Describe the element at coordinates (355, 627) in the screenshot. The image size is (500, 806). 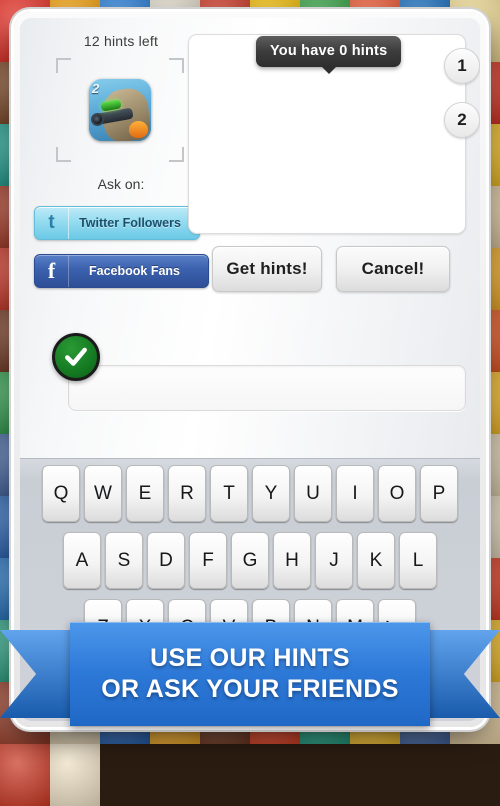
I see `key-m: M` at that location.